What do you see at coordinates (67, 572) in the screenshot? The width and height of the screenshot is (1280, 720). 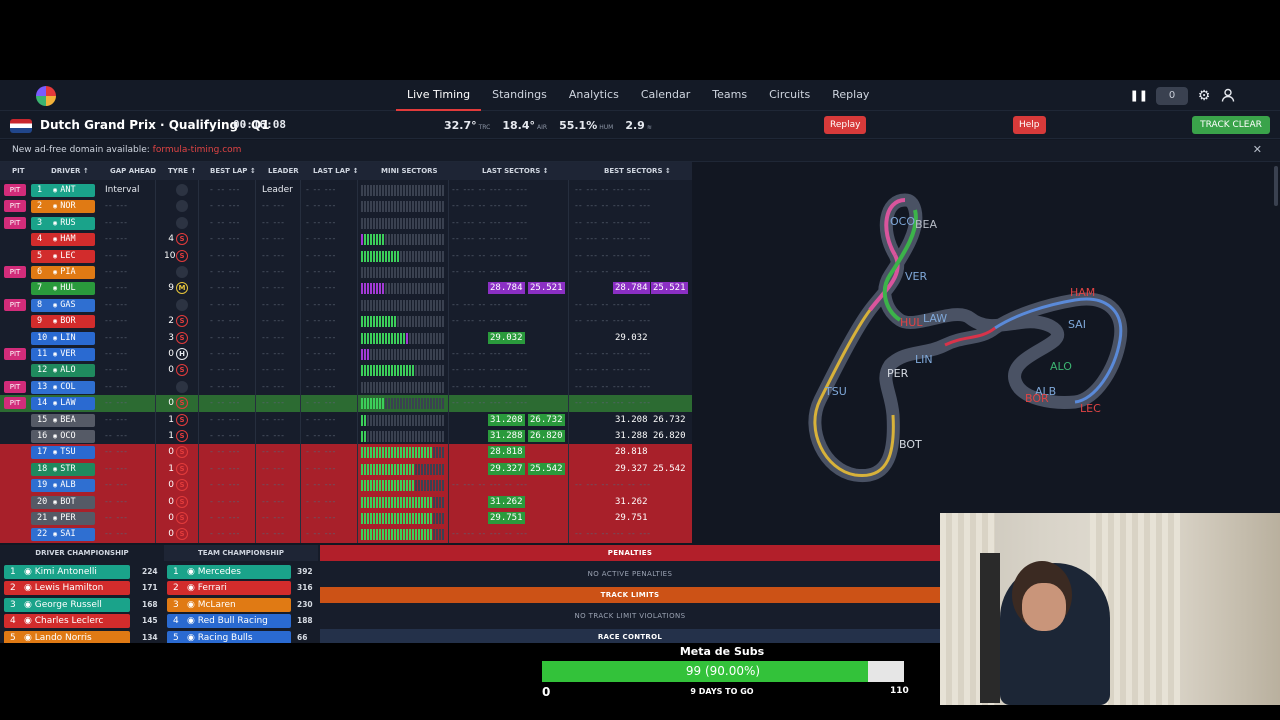 I see `driver-standing-row: 1 ◉ Kimi Antonelli` at bounding box center [67, 572].